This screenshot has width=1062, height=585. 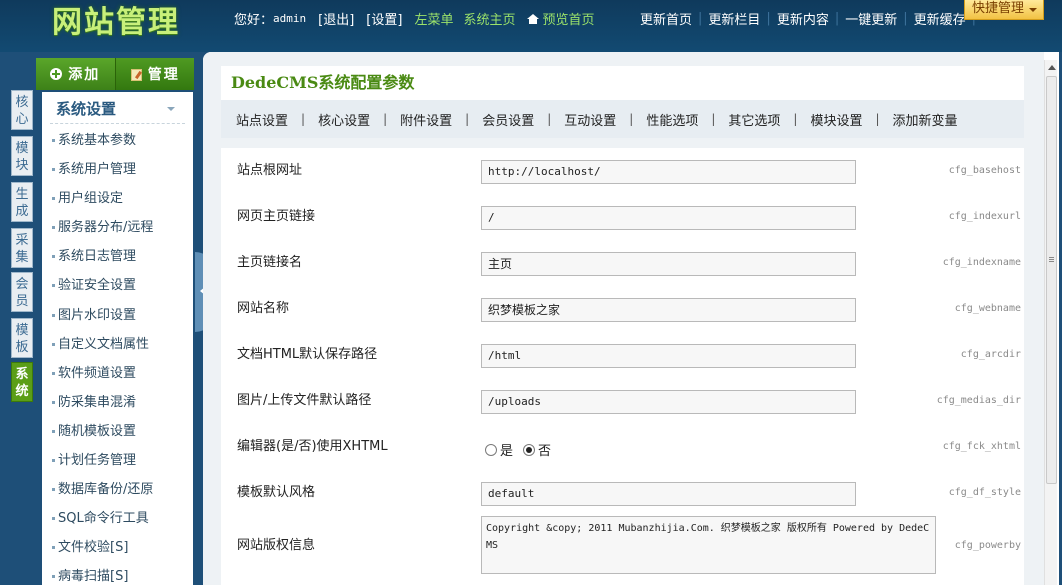 I want to click on tab-modules: 模块, so click(x=22, y=156).